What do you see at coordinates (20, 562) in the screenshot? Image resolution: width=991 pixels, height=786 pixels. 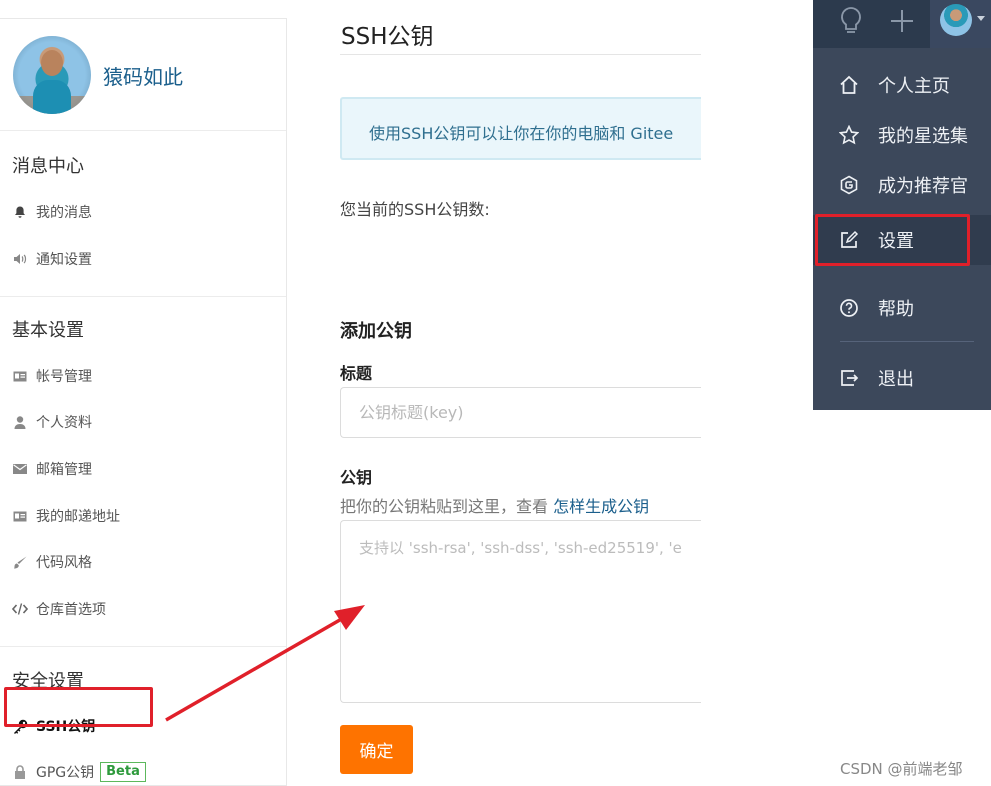 I see `brush-icon` at bounding box center [20, 562].